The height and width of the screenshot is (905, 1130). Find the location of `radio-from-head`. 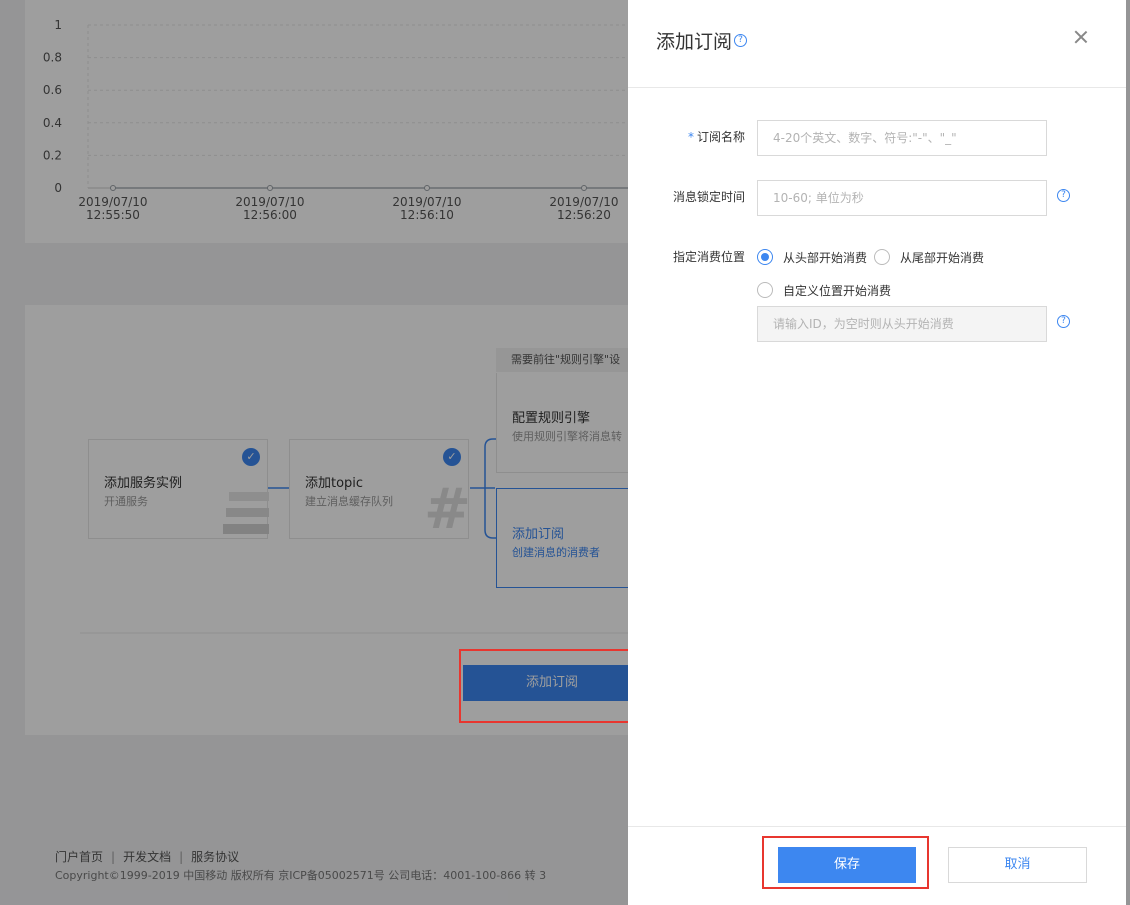

radio-from-head is located at coordinates (765, 257).